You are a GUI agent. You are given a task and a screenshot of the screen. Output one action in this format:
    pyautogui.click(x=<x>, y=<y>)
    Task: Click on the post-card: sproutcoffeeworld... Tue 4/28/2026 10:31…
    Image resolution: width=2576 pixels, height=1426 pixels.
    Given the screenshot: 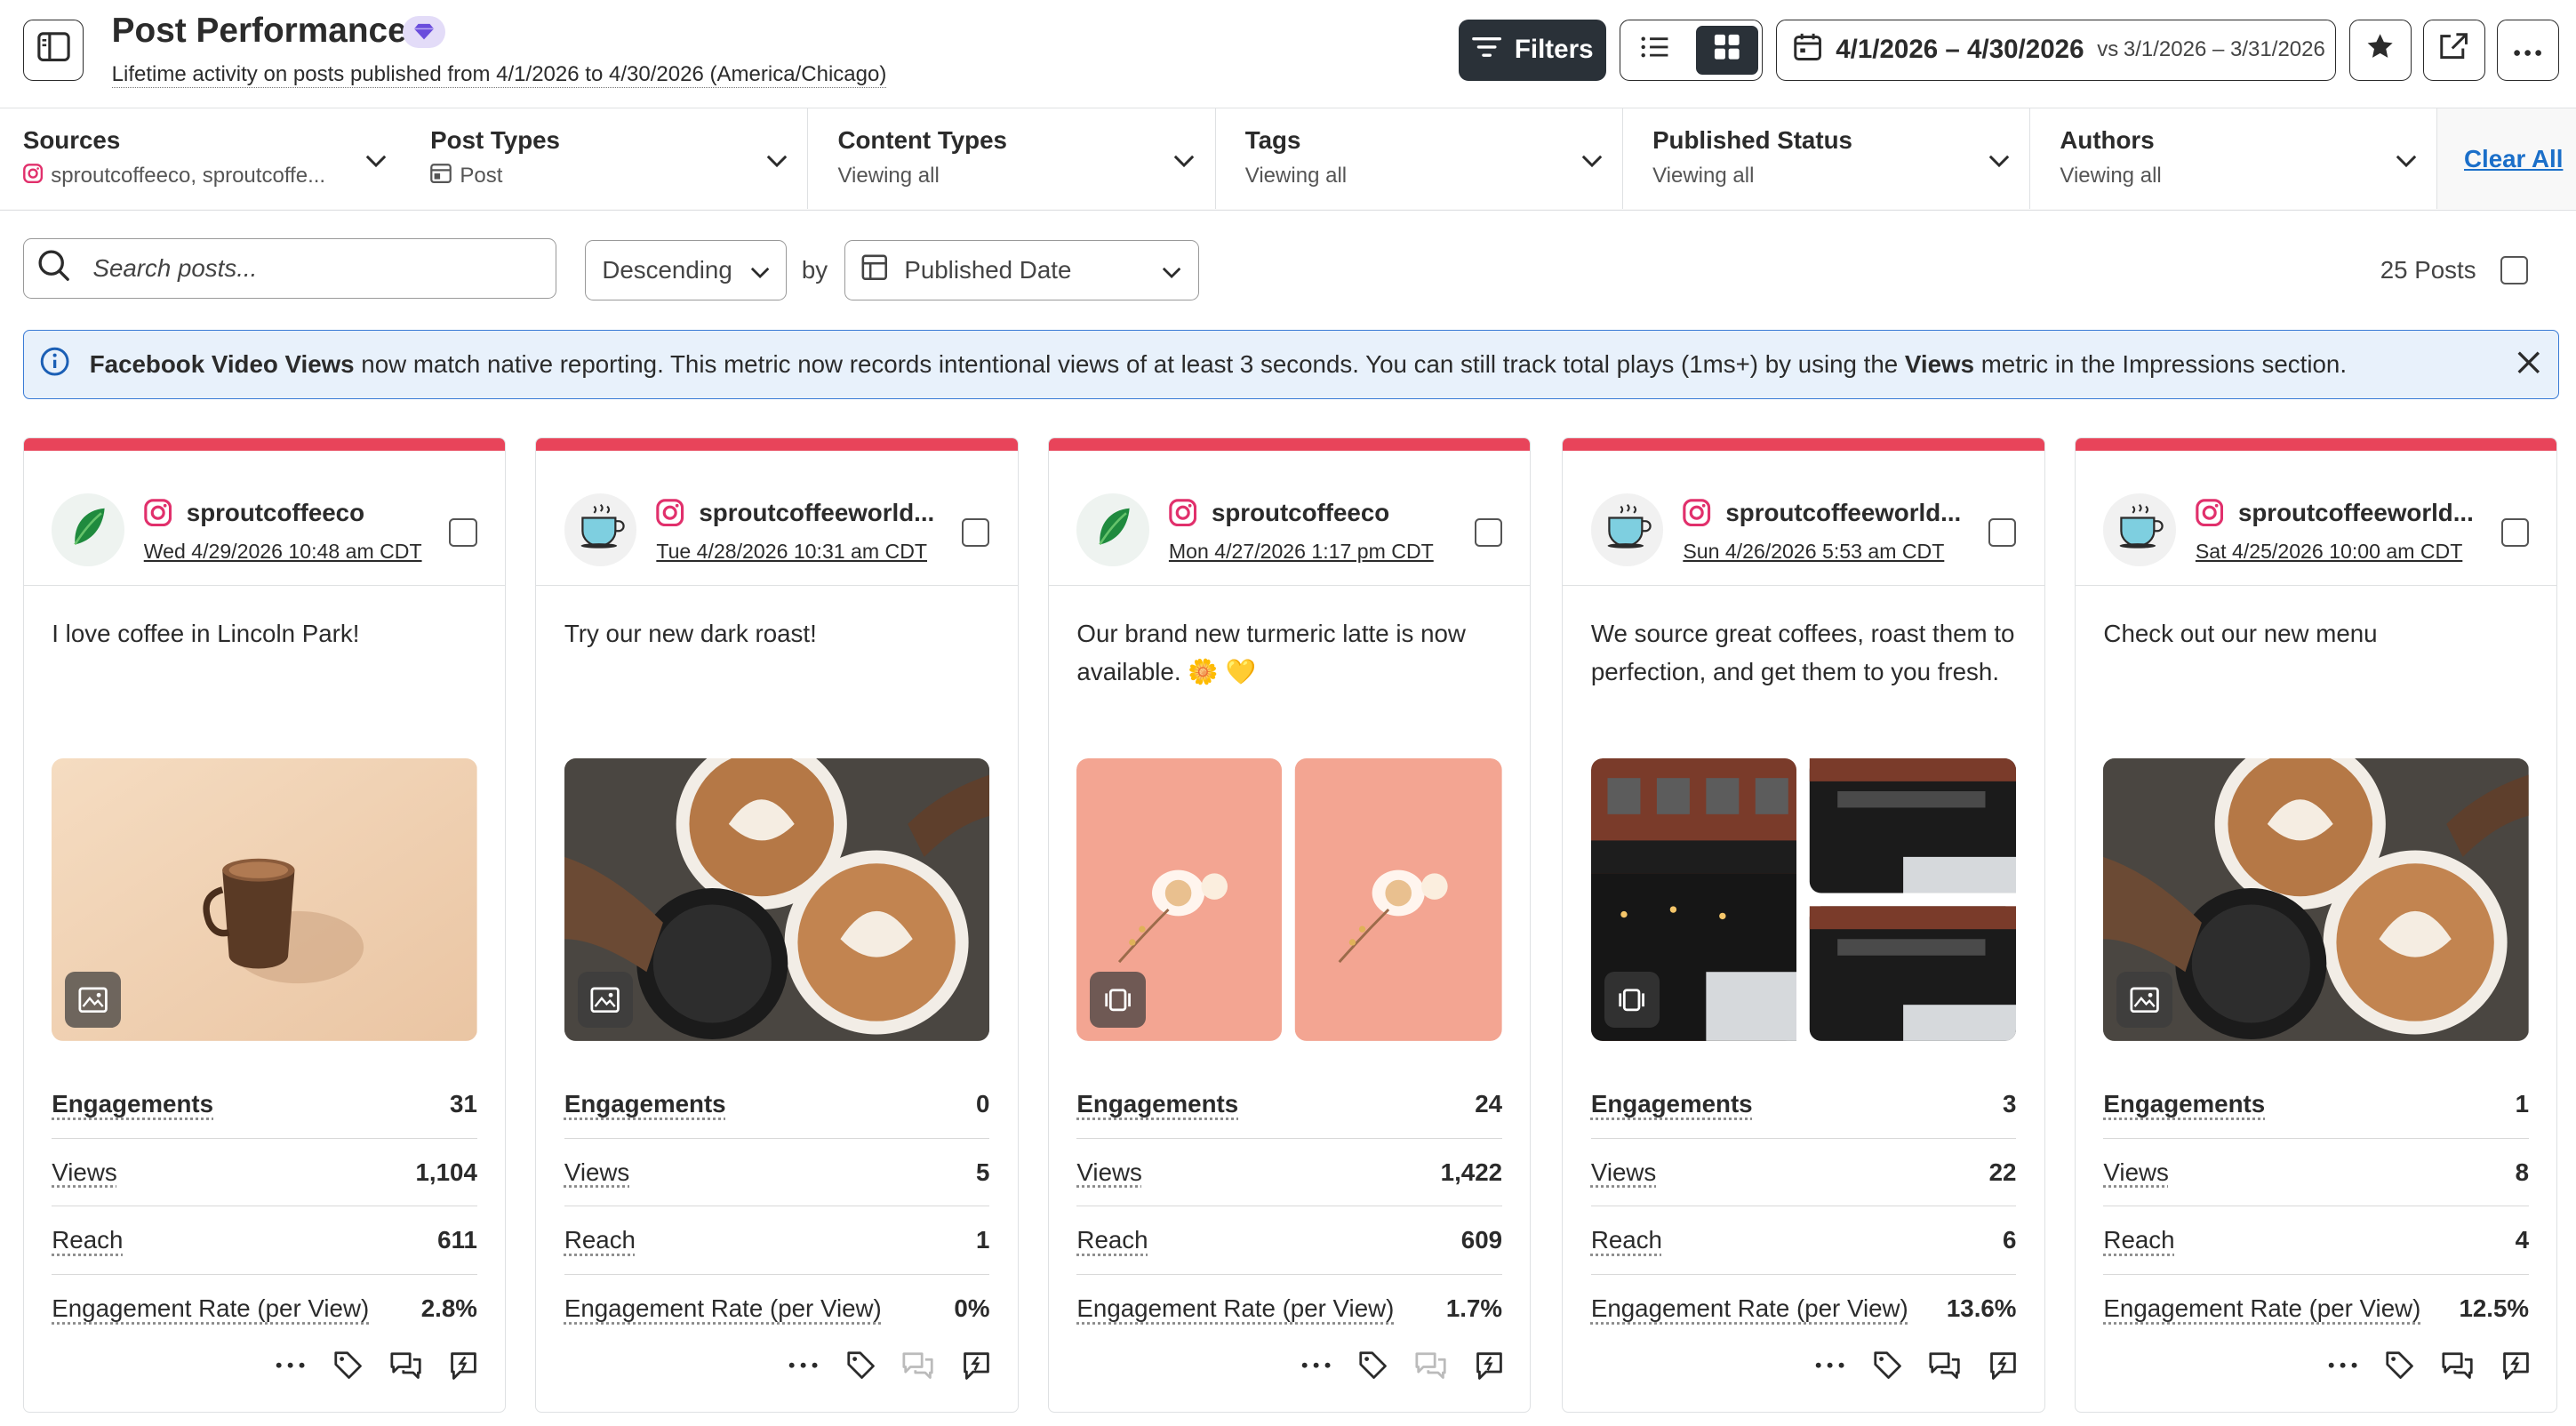 What is the action you would take?
    pyautogui.click(x=777, y=925)
    